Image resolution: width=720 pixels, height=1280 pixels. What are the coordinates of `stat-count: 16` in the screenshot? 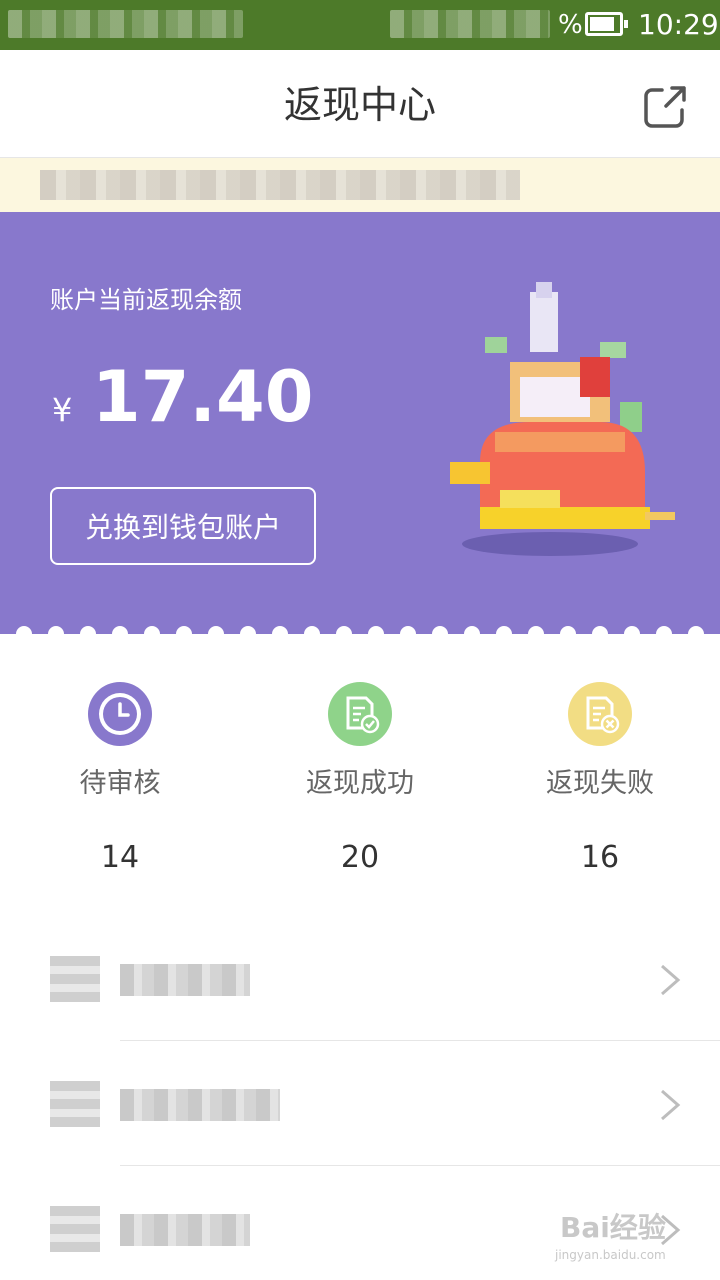 It's located at (600, 857).